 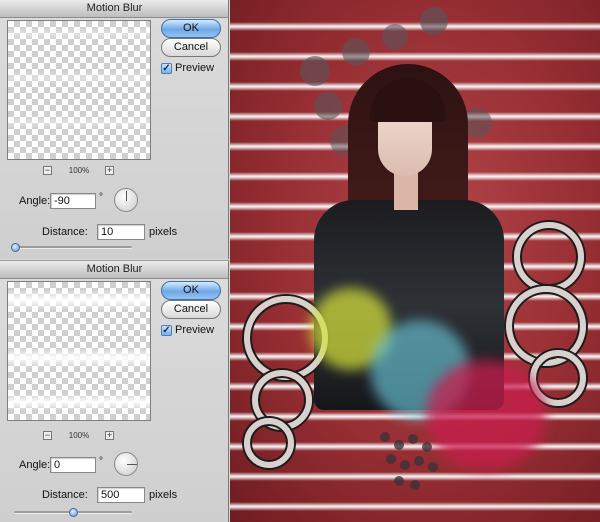 I want to click on distance-input: 500, so click(x=121, y=495).